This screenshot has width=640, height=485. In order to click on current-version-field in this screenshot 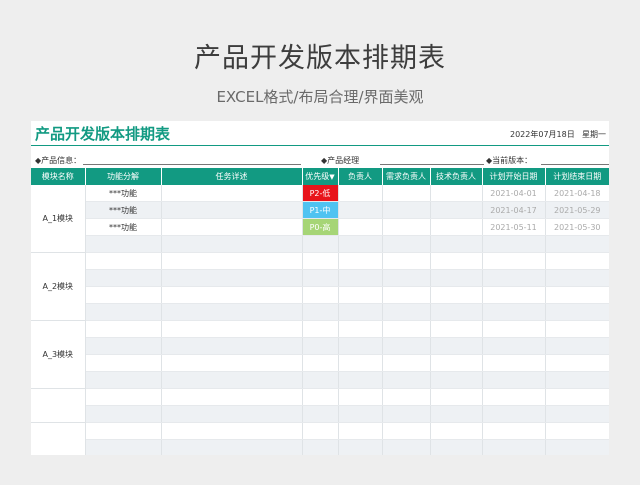, I will do `click(575, 164)`.